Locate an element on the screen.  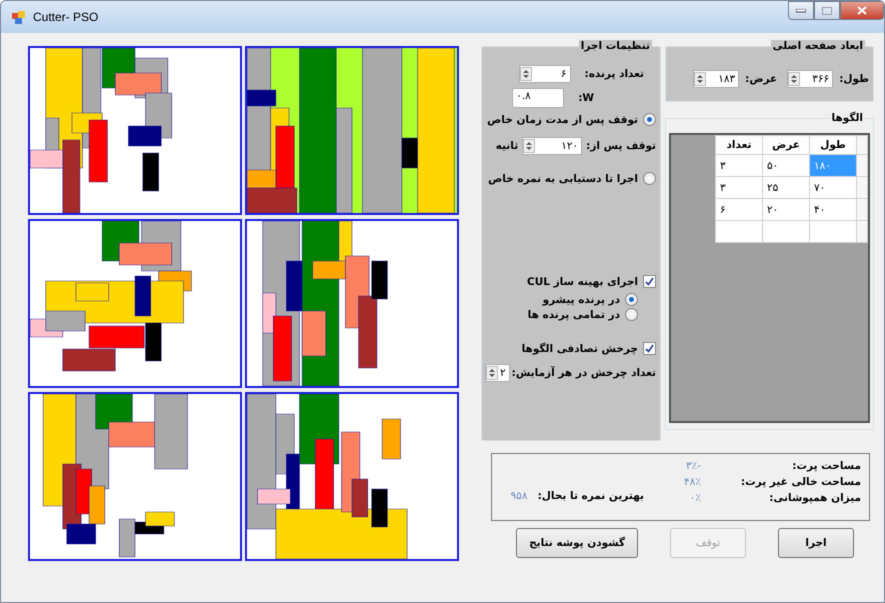
number-field: ۱۸۳ is located at coordinates (716, 79).